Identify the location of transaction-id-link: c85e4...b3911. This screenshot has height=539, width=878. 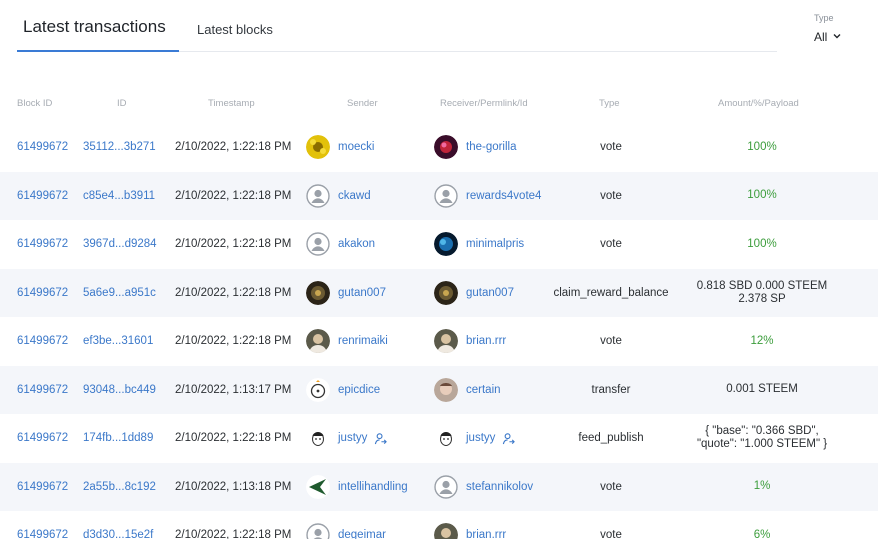
(119, 196).